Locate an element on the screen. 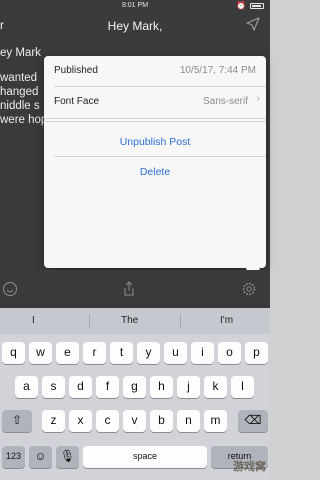 This screenshot has height=480, width=320. post-body-line: hanged is located at coordinates (19, 92).